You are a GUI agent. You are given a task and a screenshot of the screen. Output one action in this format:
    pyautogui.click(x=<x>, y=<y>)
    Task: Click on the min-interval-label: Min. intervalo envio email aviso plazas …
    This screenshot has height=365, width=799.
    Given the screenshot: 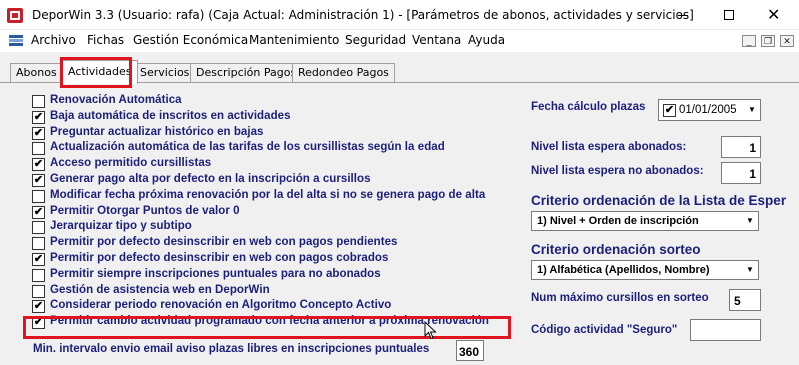 What is the action you would take?
    pyautogui.click(x=231, y=349)
    